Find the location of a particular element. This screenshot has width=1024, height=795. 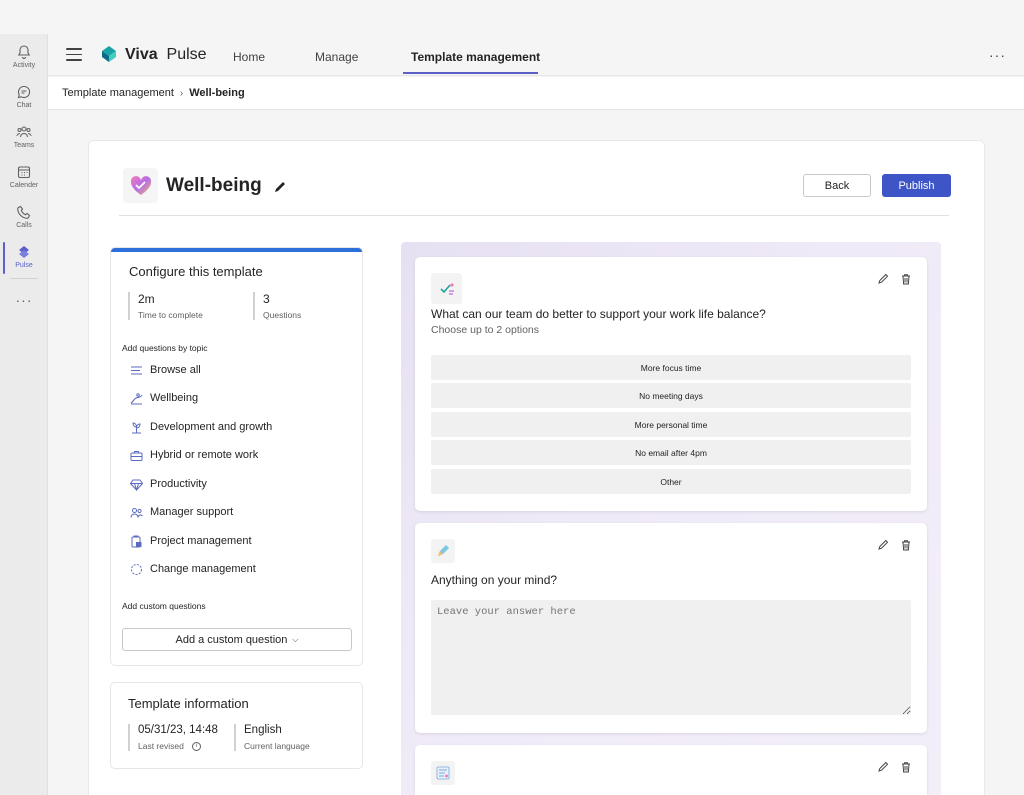

topic-manager-support: Manager support is located at coordinates (181, 512).